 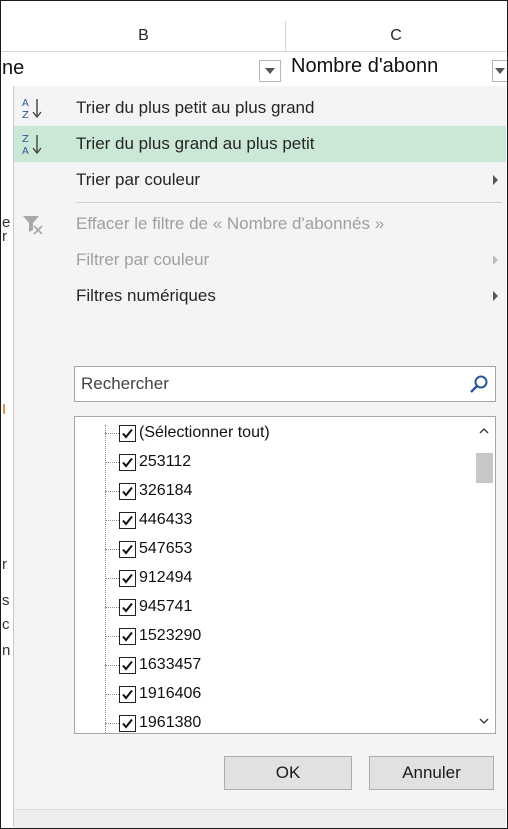 I want to click on sheet-fragment: c, so click(x=6, y=624).